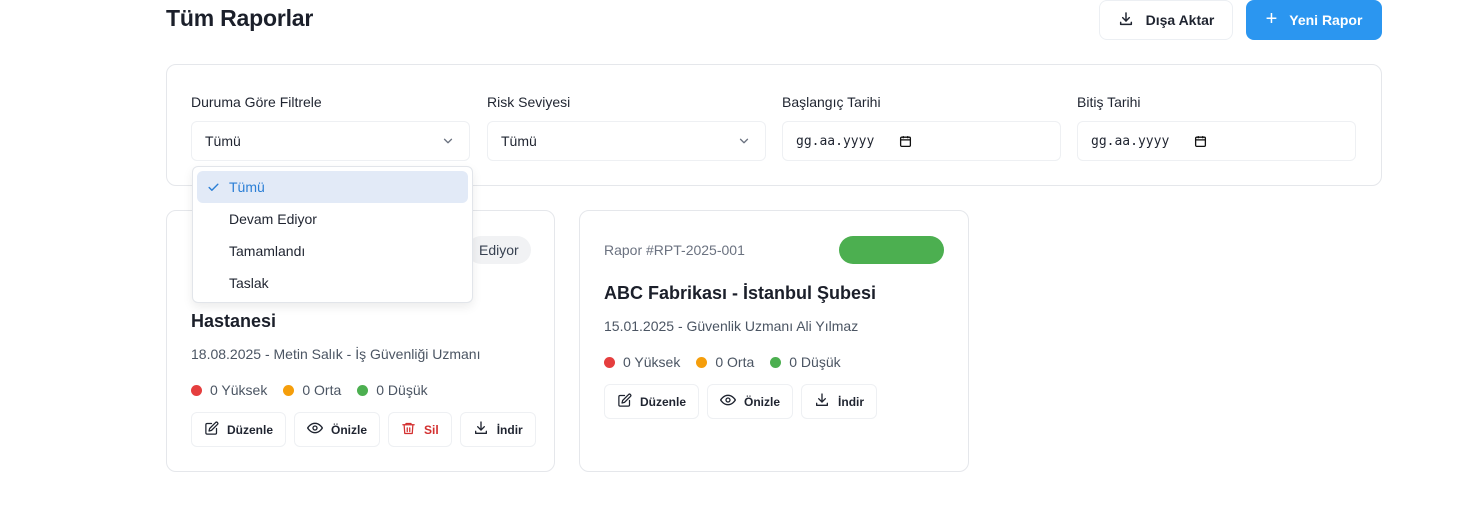 Image resolution: width=1471 pixels, height=505 pixels. Describe the element at coordinates (408, 430) in the screenshot. I see `trash-icon` at that location.